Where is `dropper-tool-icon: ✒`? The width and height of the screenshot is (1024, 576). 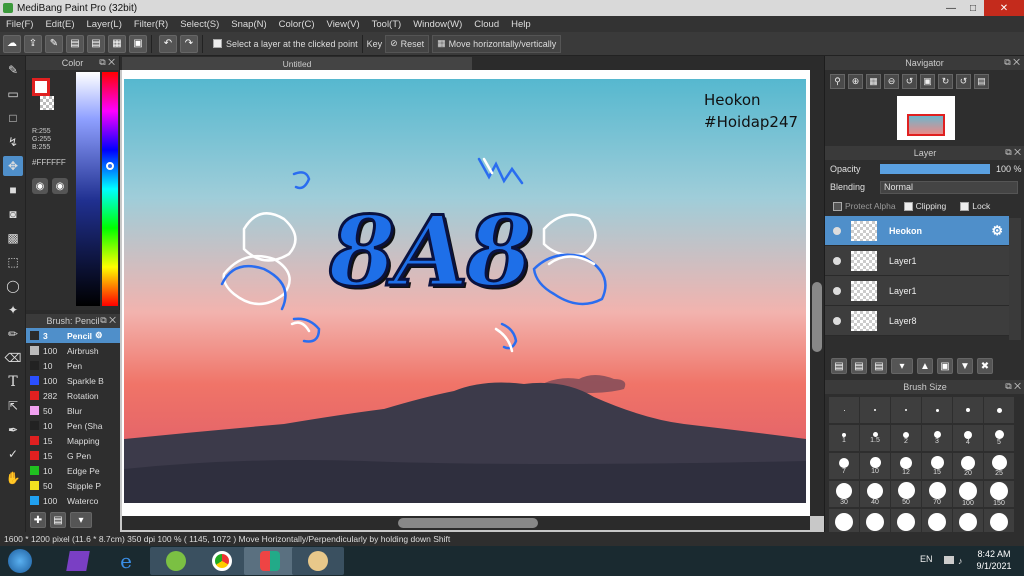
dropper-tool-icon: ✒ is located at coordinates (13, 430).